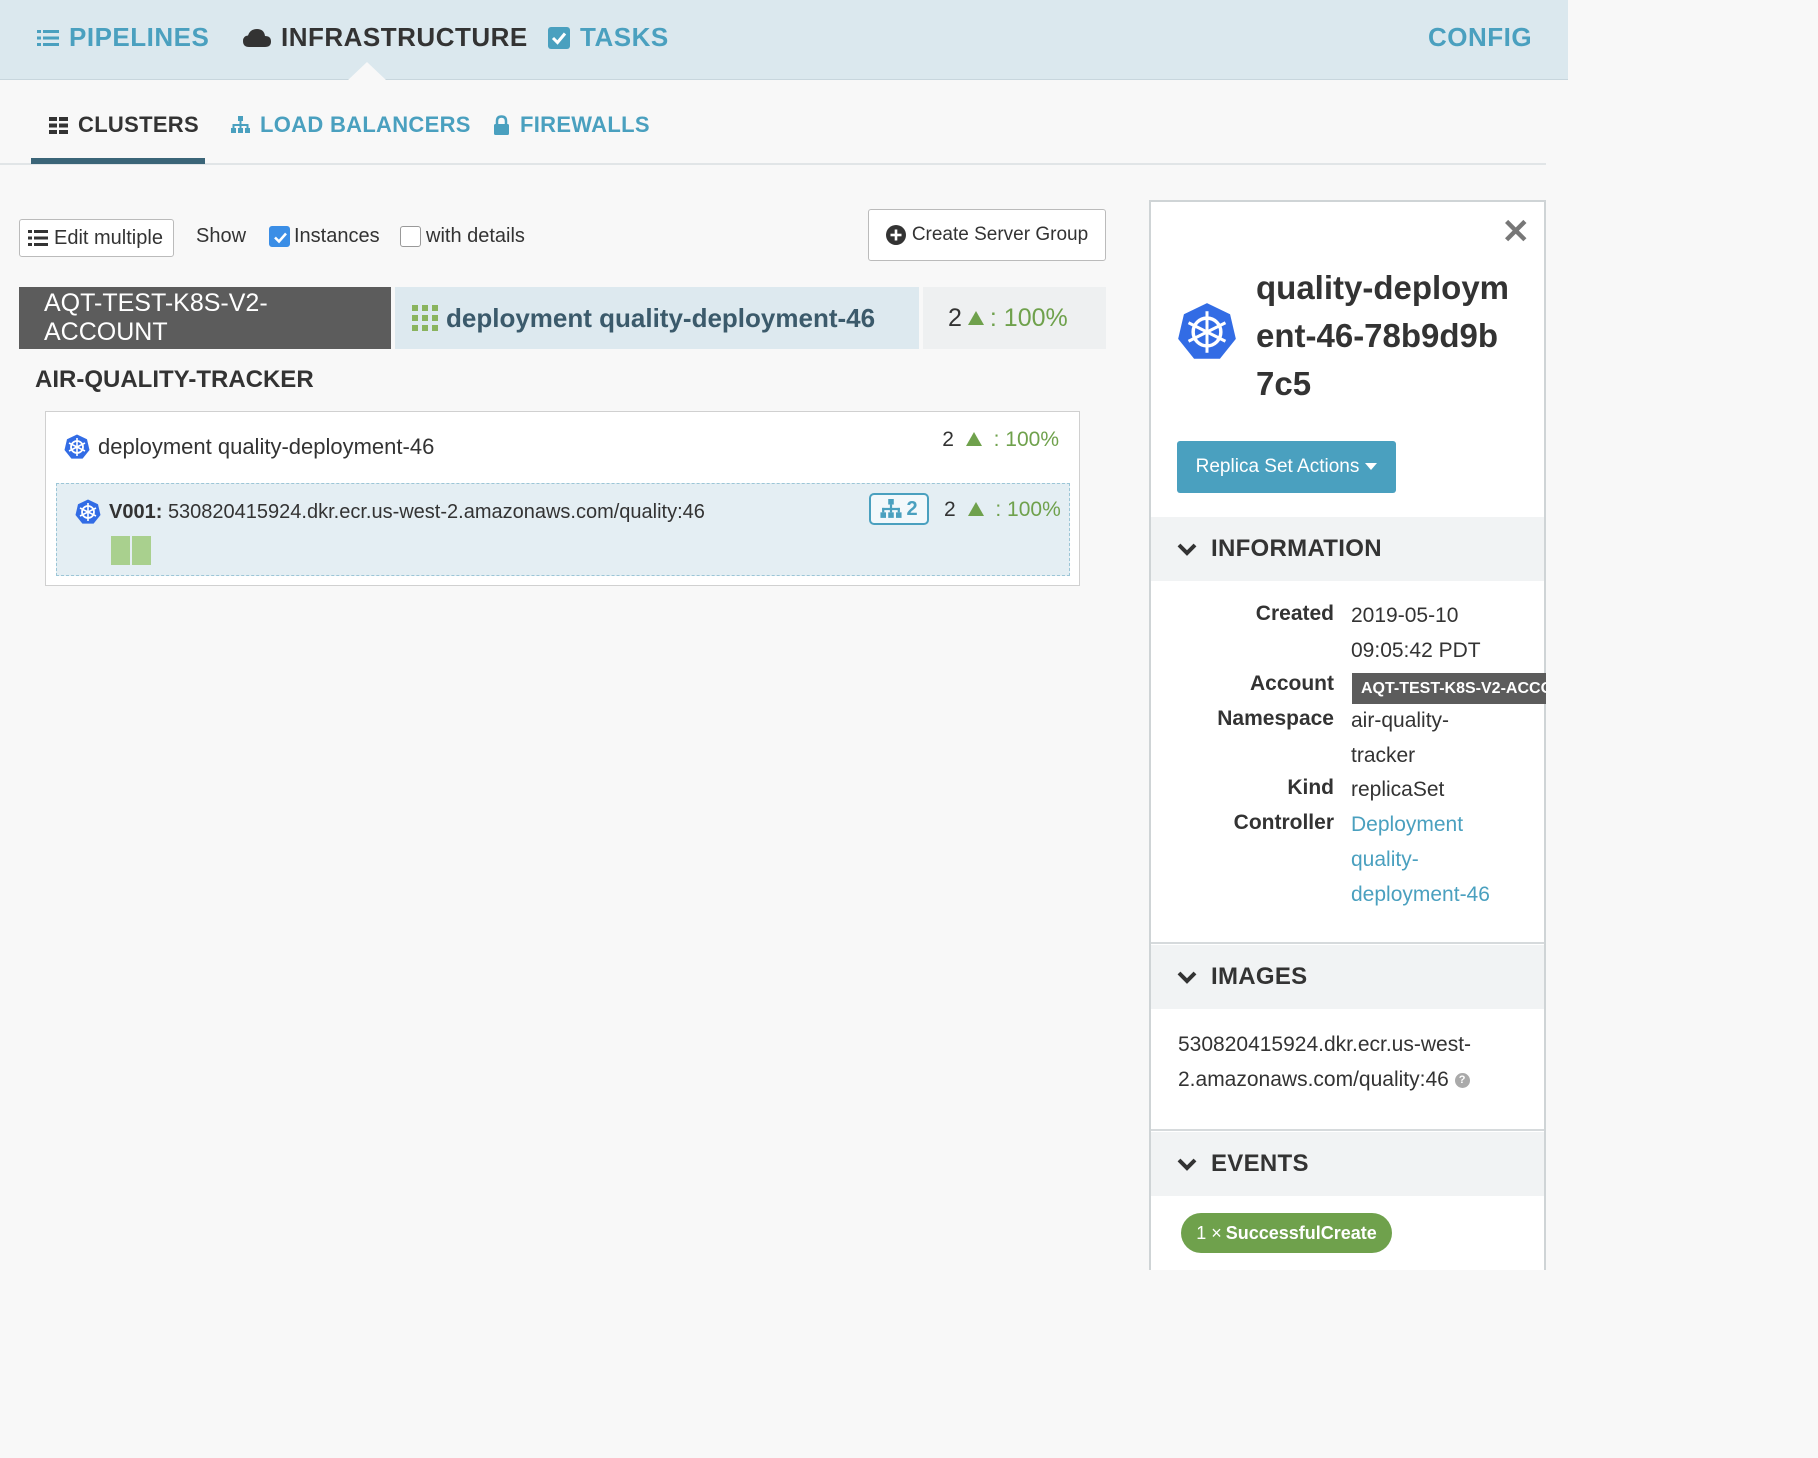  I want to click on load-balancer-count: 2, so click(912, 508).